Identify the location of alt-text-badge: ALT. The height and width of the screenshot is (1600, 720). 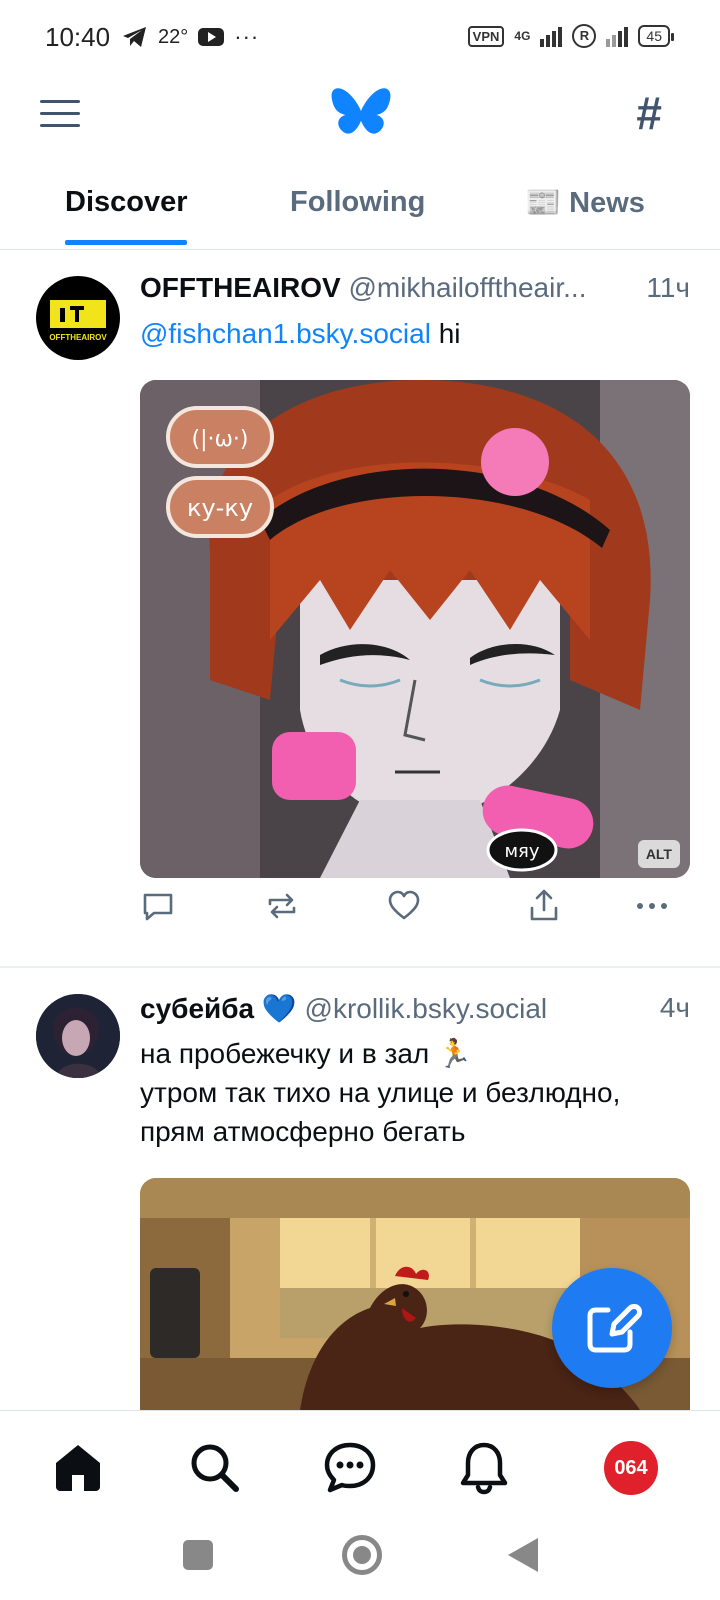
(658, 854).